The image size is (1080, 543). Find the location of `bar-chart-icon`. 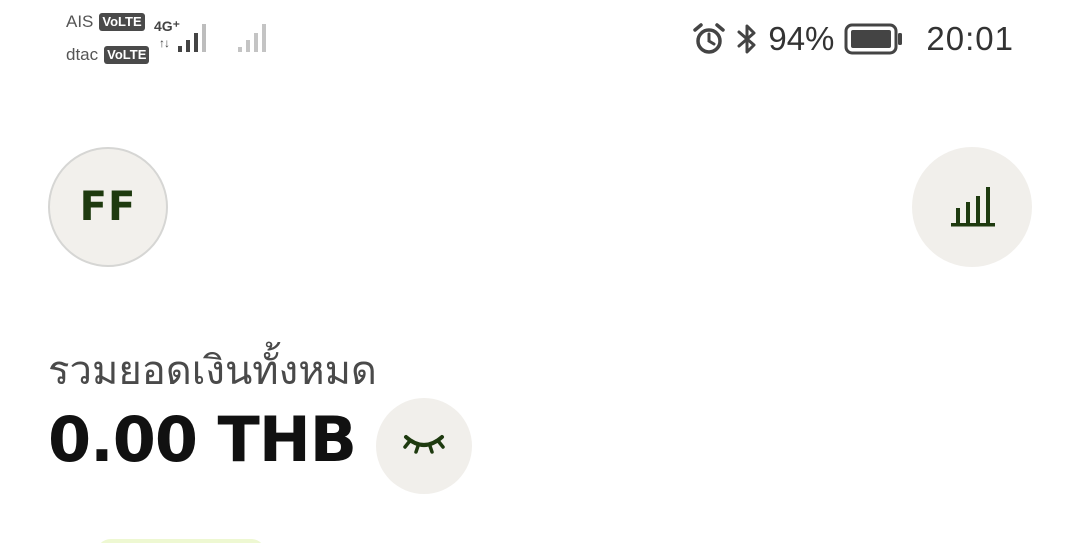

bar-chart-icon is located at coordinates (972, 207).